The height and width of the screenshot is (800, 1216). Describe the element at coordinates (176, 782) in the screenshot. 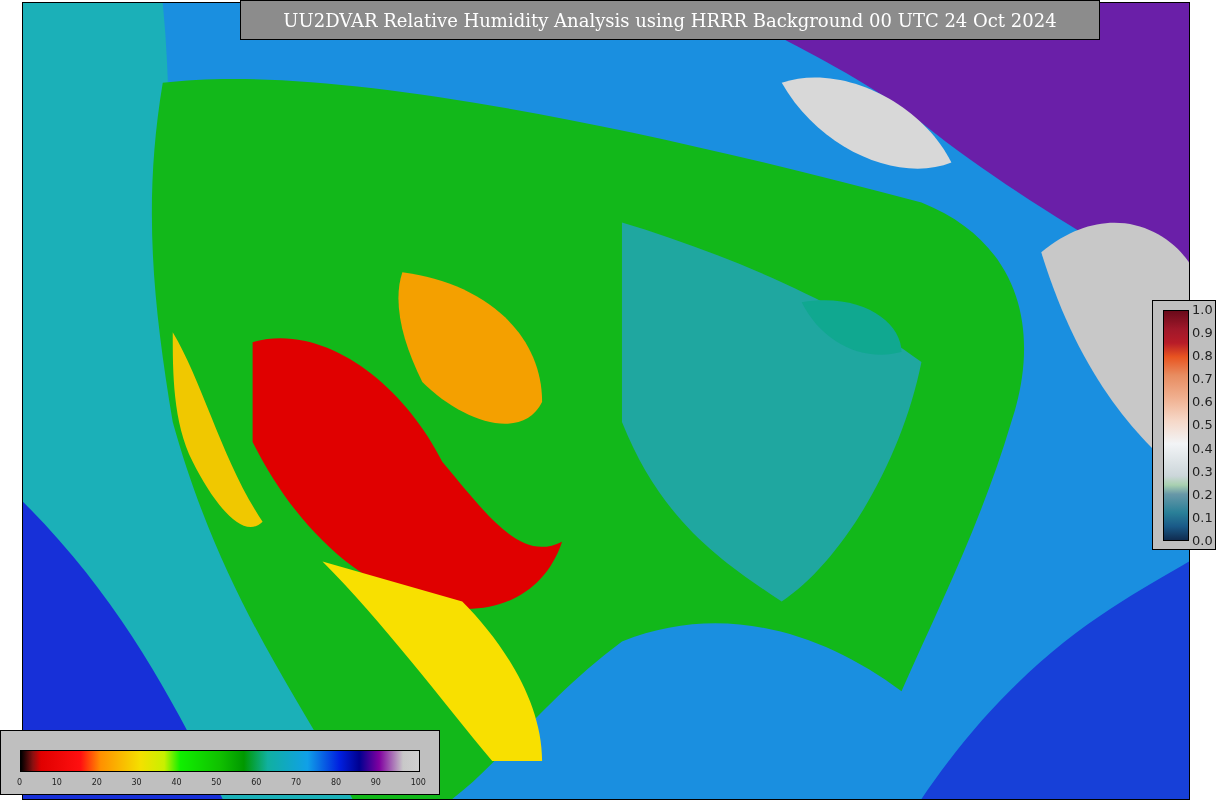

I see `tick-label: 40` at that location.